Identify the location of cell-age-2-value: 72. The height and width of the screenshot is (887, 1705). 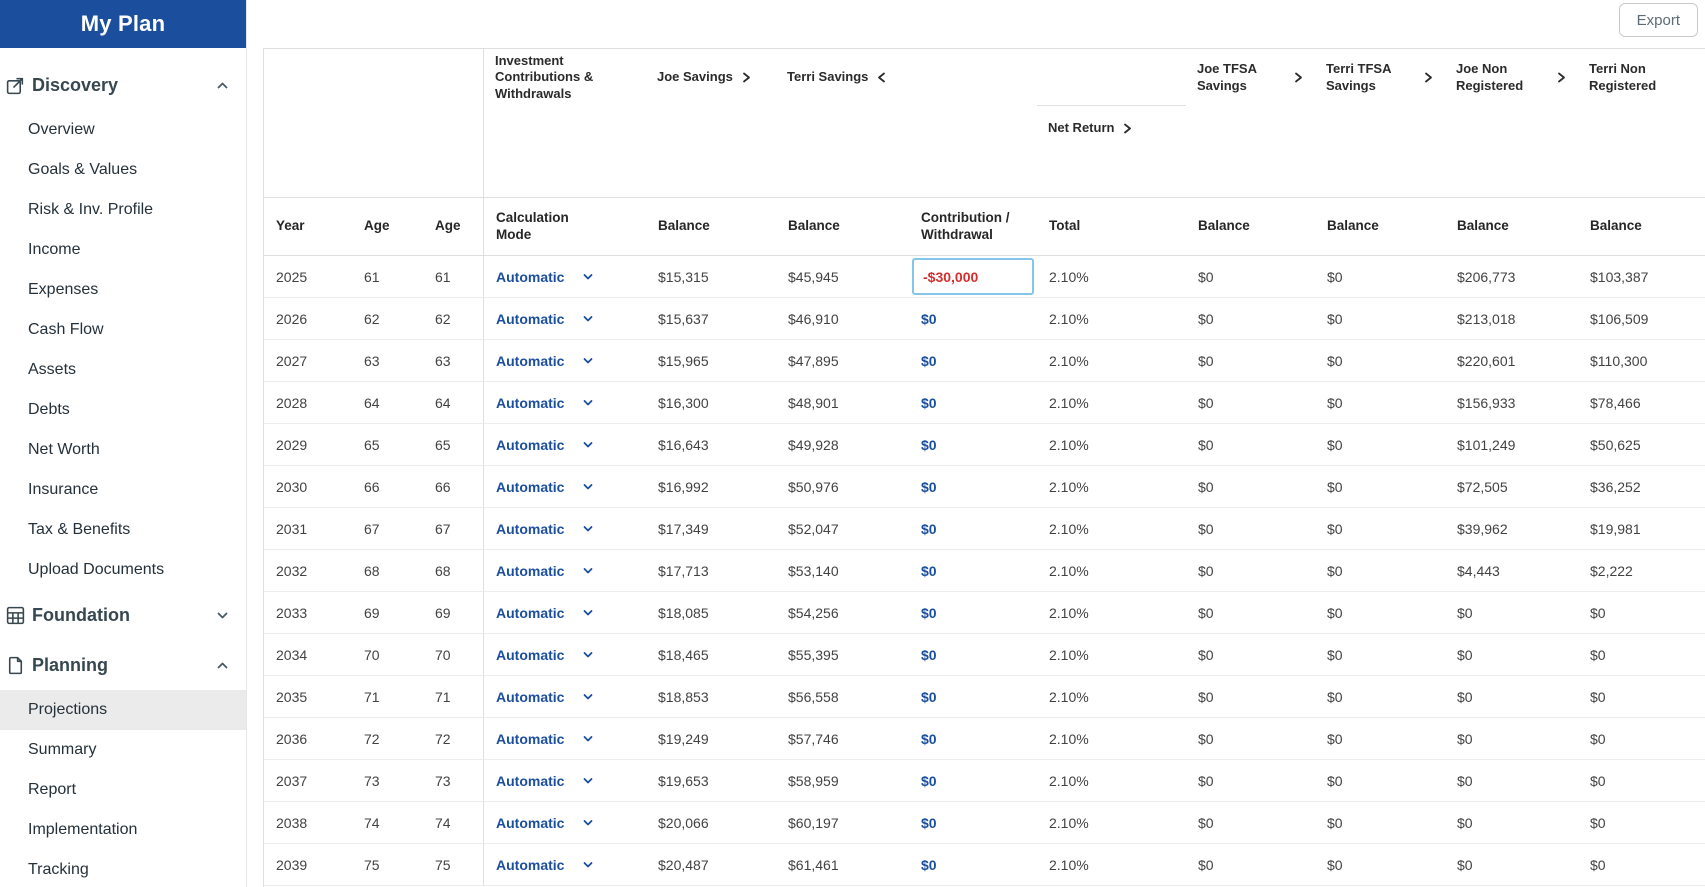
(443, 738).